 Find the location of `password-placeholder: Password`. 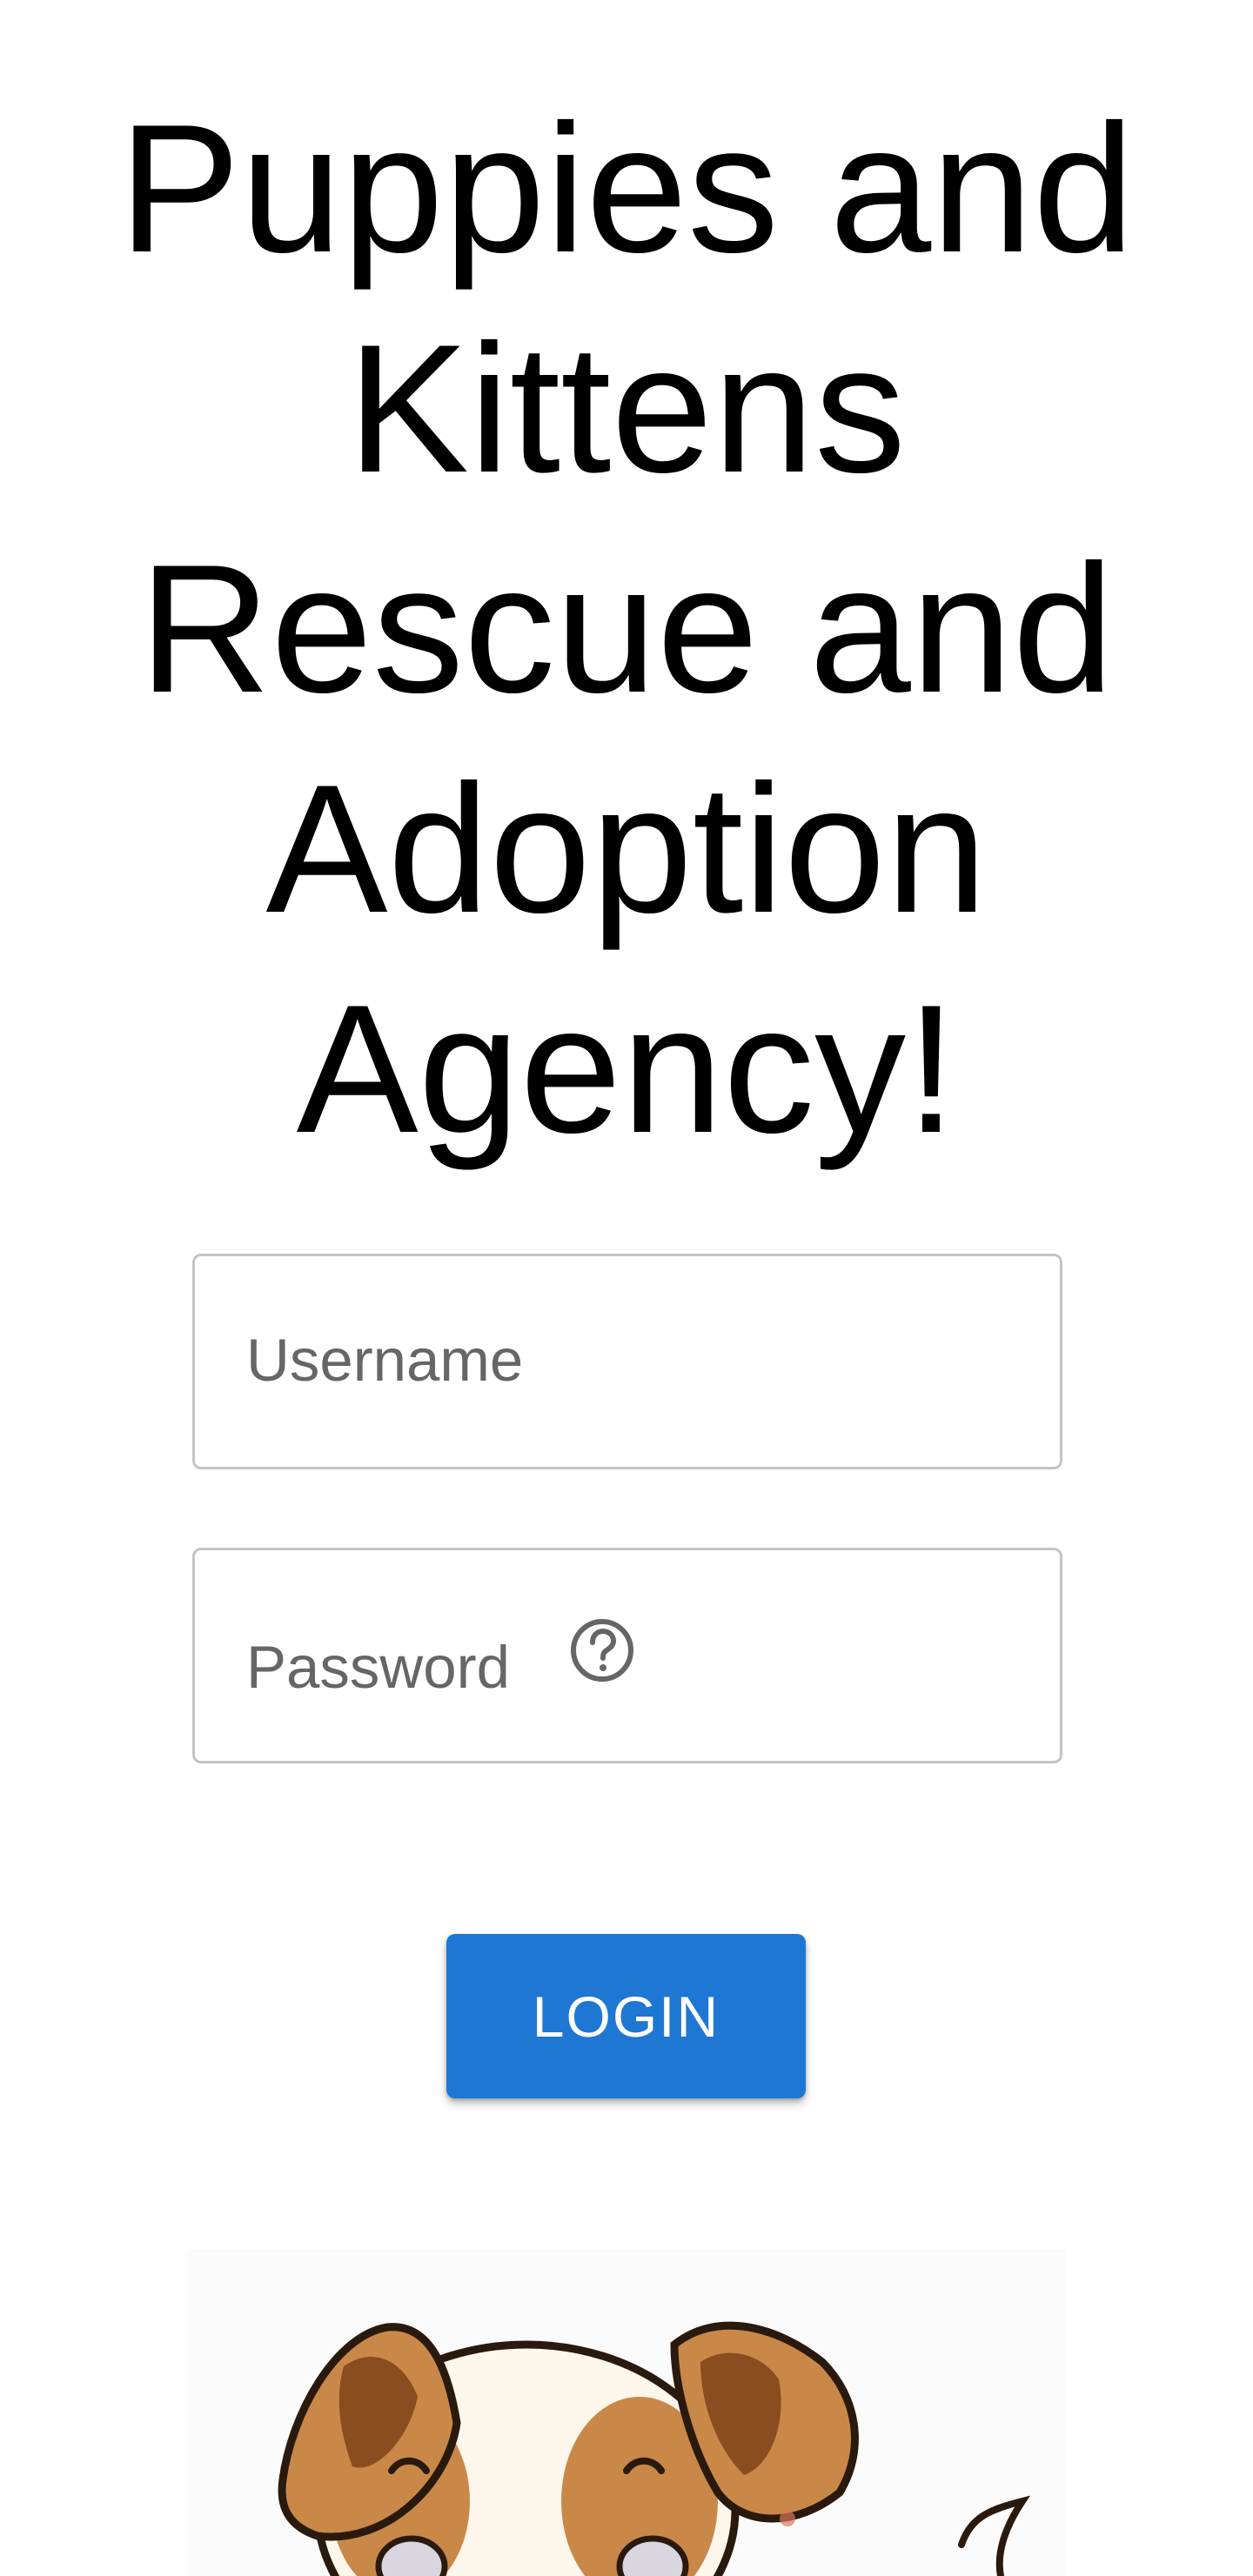

password-placeholder: Password is located at coordinates (378, 1667).